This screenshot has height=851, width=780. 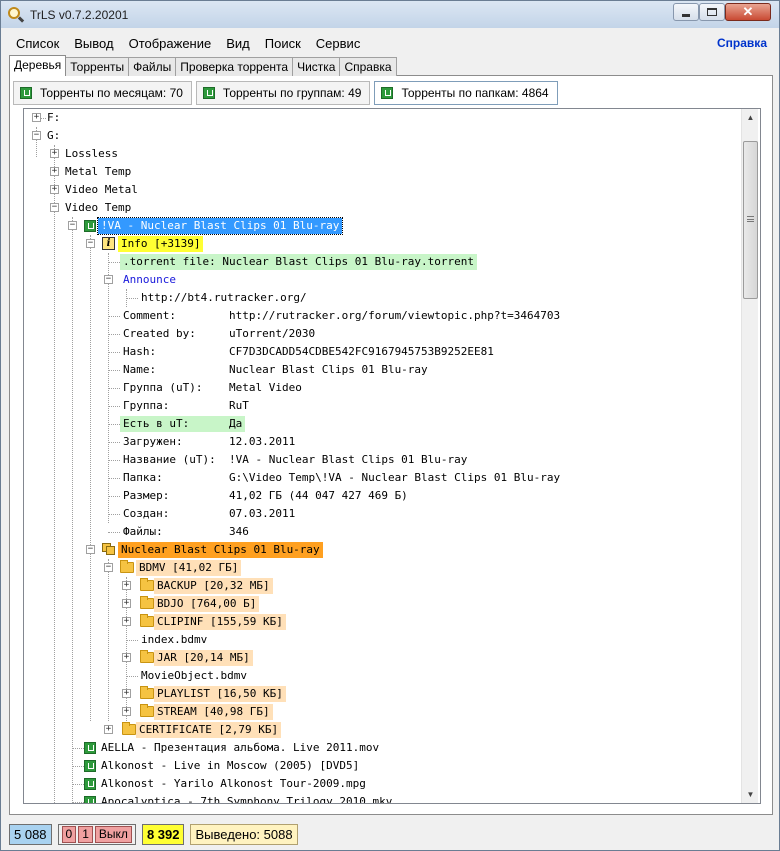 What do you see at coordinates (383, 424) in the screenshot?
I see `field-row: Есть в uT: Да` at bounding box center [383, 424].